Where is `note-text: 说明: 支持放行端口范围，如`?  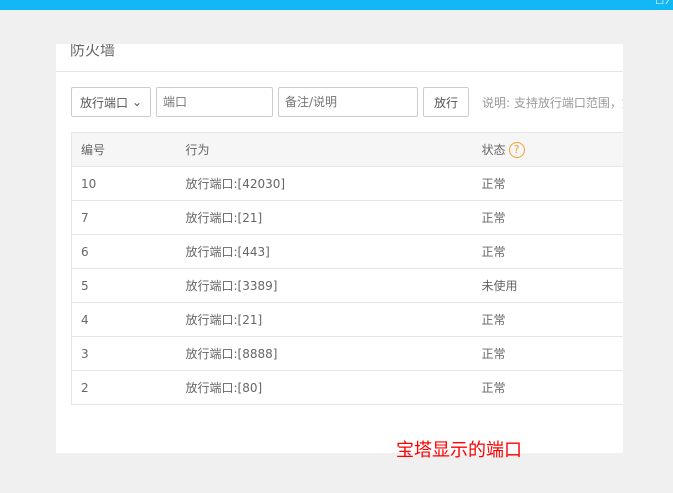
note-text: 说明: 支持放行端口范围，如 is located at coordinates (552, 102).